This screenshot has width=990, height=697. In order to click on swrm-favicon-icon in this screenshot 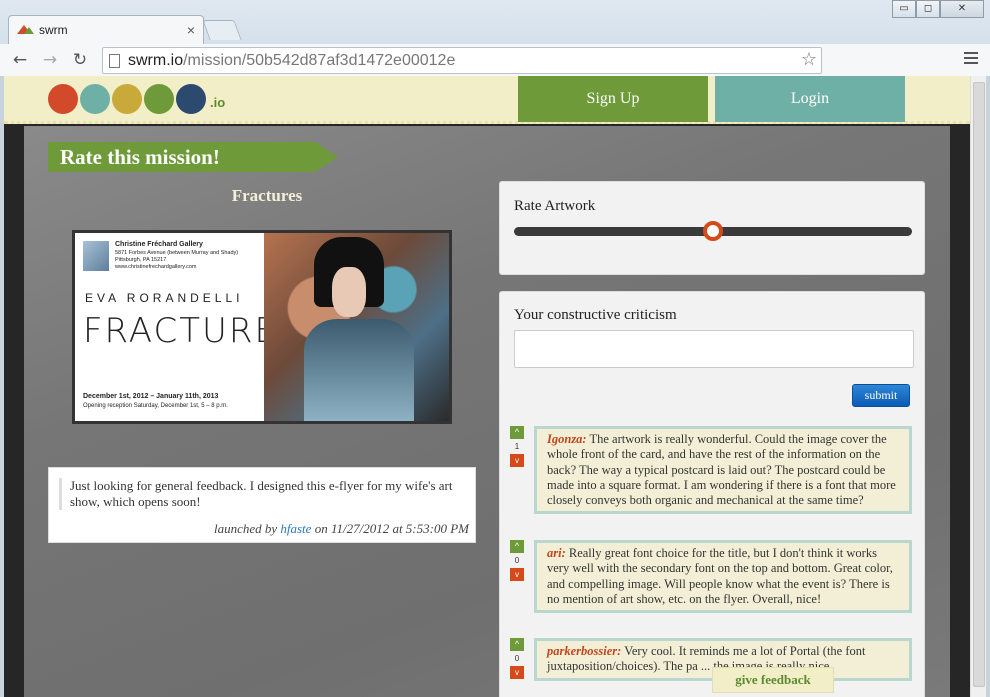, I will do `click(25, 30)`.